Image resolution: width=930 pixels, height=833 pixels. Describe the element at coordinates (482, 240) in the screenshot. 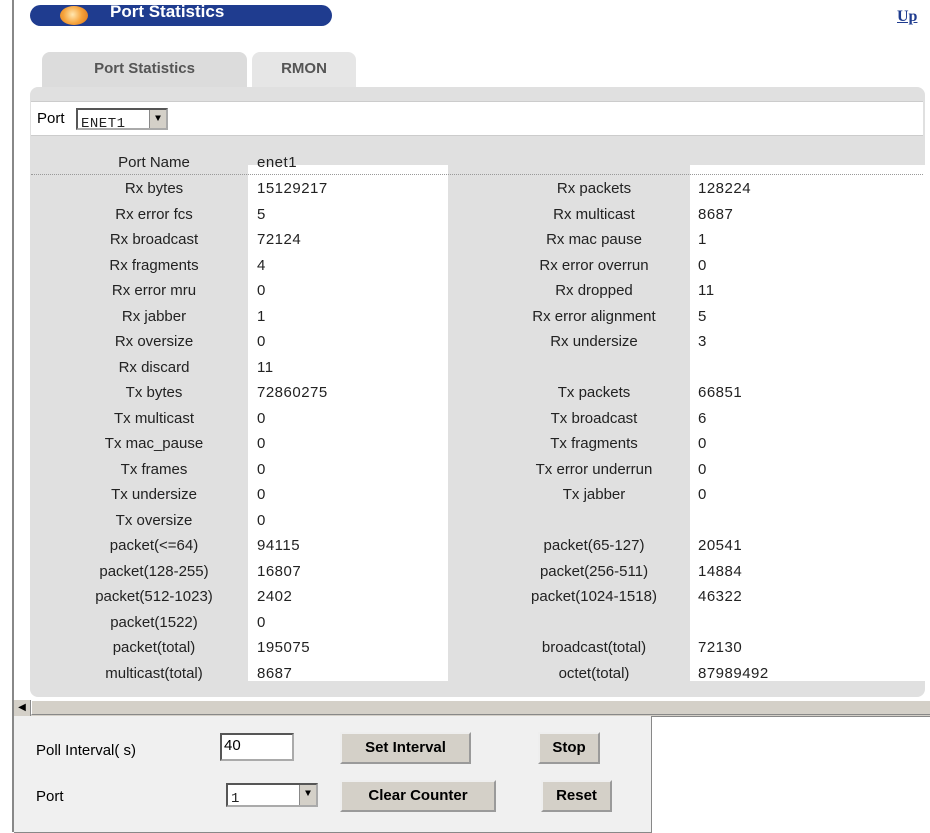

I see `stat-row: Rx broadcast 72124 Rx mac pause 1` at that location.